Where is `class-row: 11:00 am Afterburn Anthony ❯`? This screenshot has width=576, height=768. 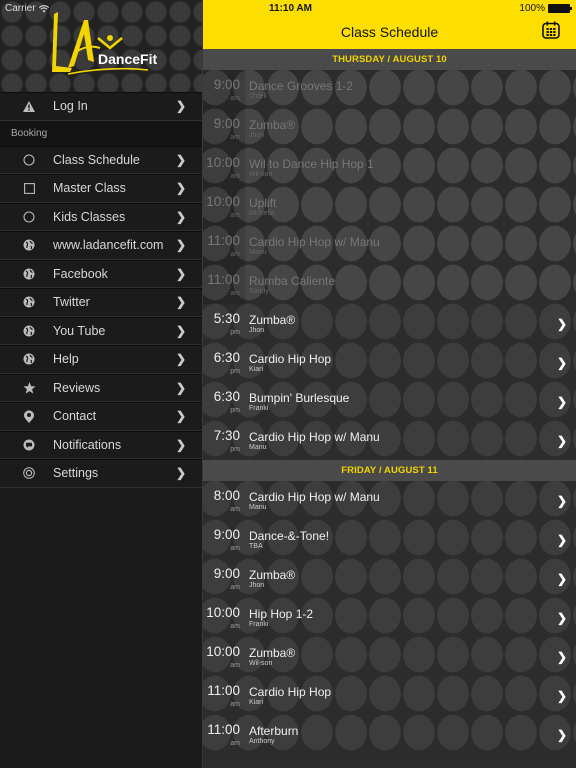 class-row: 11:00 am Afterburn Anthony ❯ is located at coordinates (389, 734).